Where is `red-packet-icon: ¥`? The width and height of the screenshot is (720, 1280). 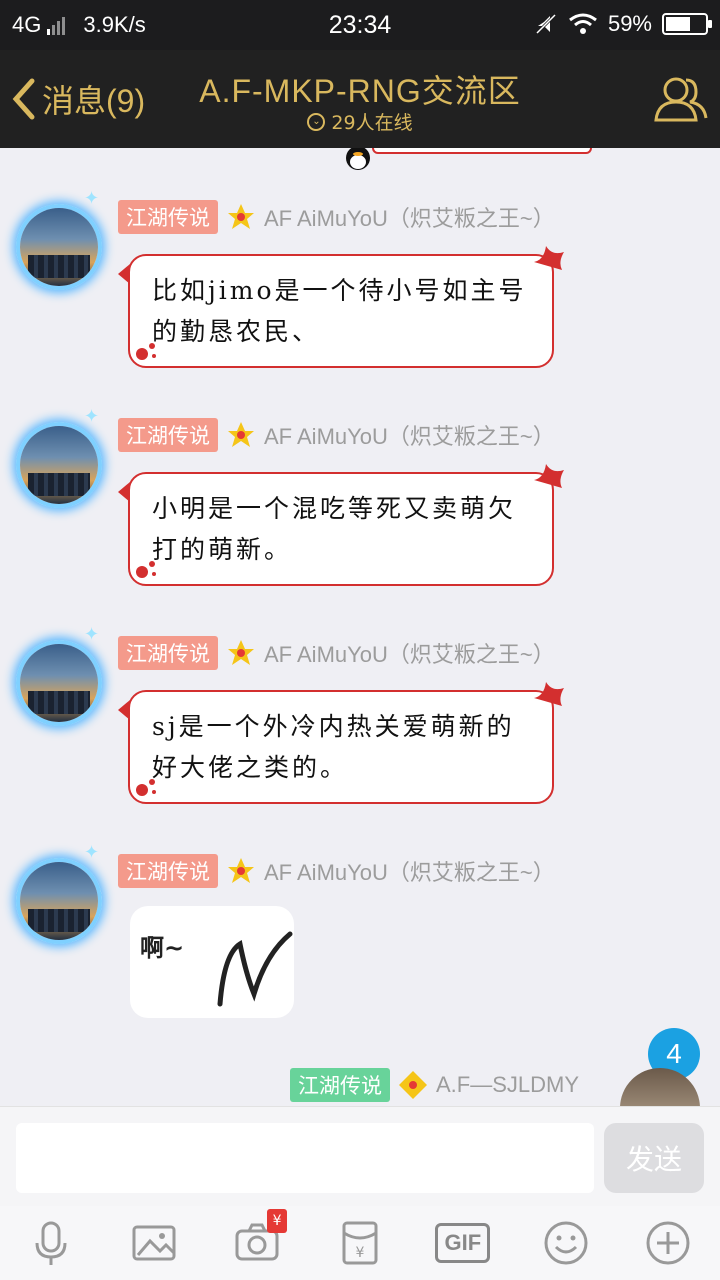
red-packet-icon: ¥ is located at coordinates (360, 1243).